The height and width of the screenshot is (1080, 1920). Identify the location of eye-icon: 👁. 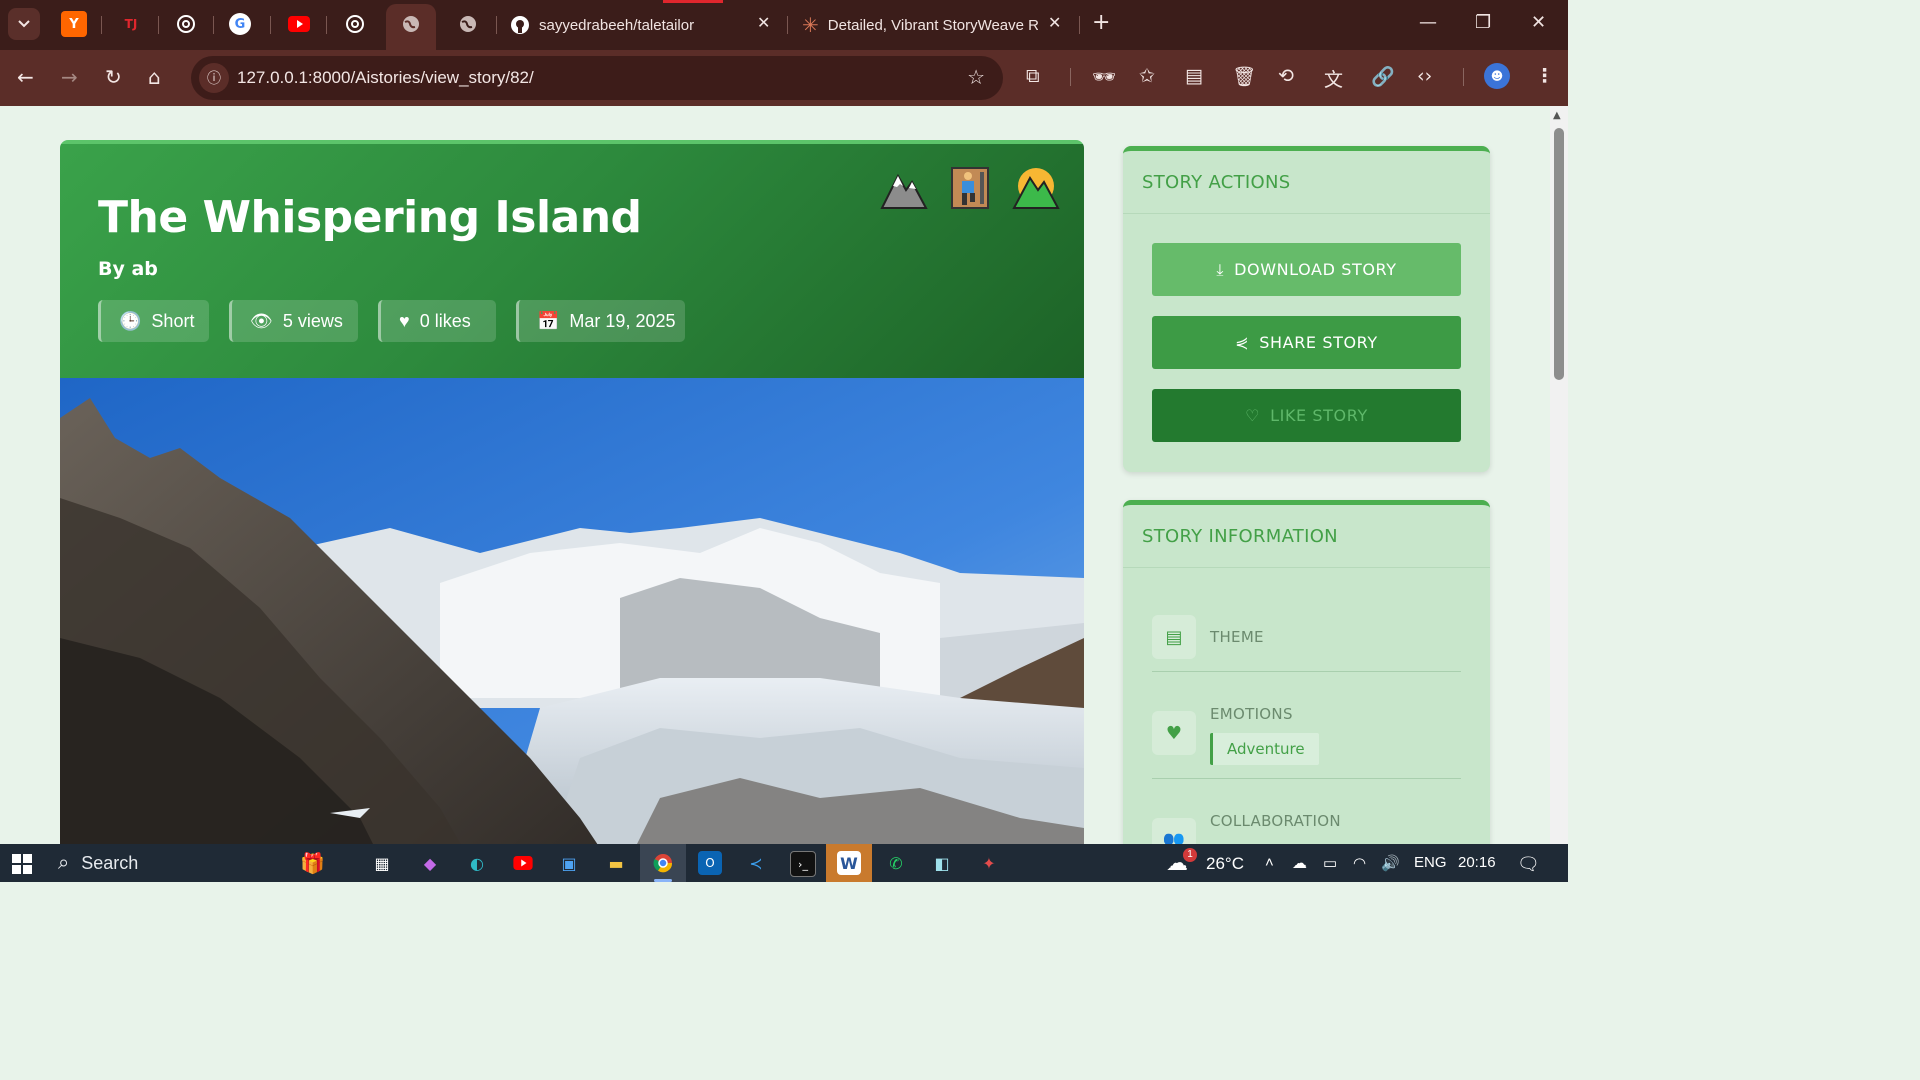
(261, 320).